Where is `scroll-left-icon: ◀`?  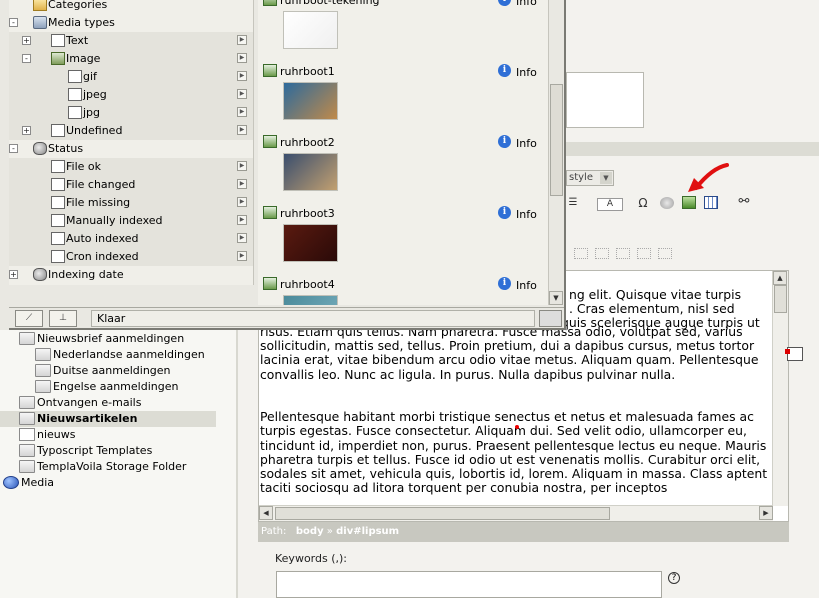
scroll-left-icon: ◀ is located at coordinates (266, 513).